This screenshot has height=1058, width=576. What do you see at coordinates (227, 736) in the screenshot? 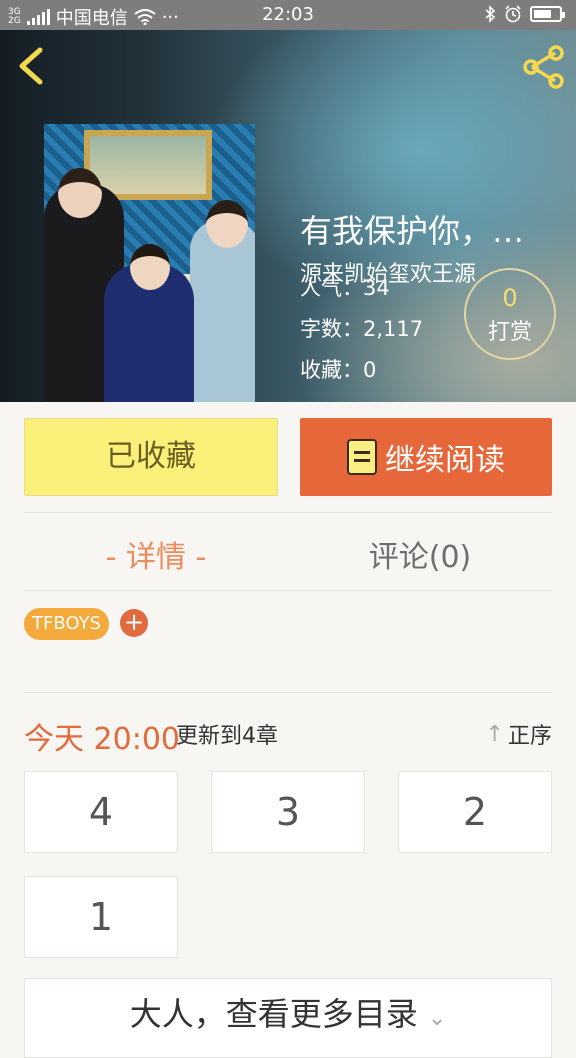
I see `update-info: 更新到4章` at bounding box center [227, 736].